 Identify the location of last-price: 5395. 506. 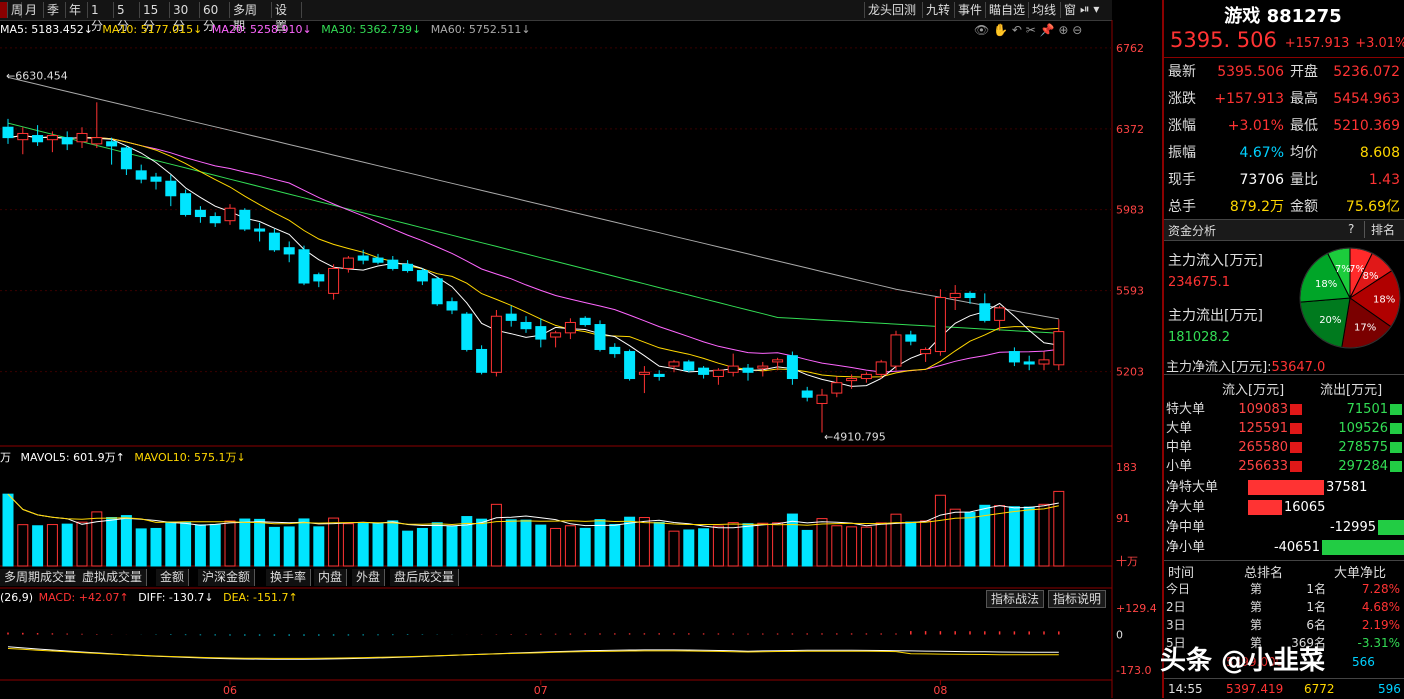
(1223, 40).